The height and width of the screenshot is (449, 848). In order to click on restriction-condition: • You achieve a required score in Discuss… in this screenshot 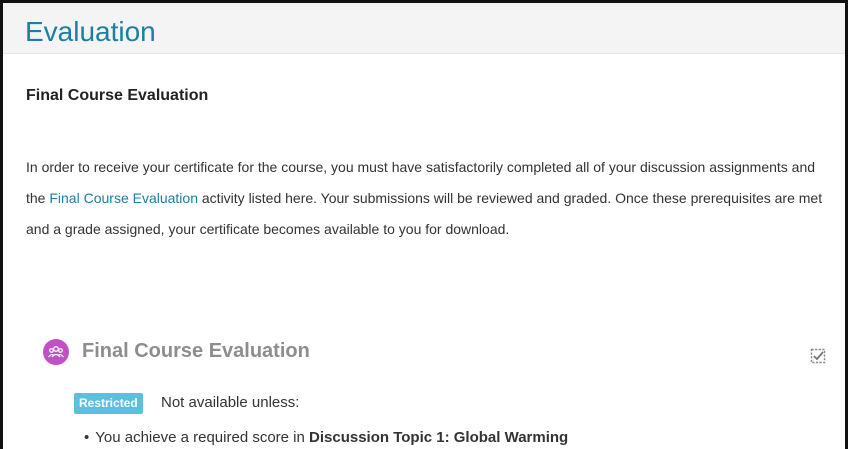, I will do `click(326, 438)`.